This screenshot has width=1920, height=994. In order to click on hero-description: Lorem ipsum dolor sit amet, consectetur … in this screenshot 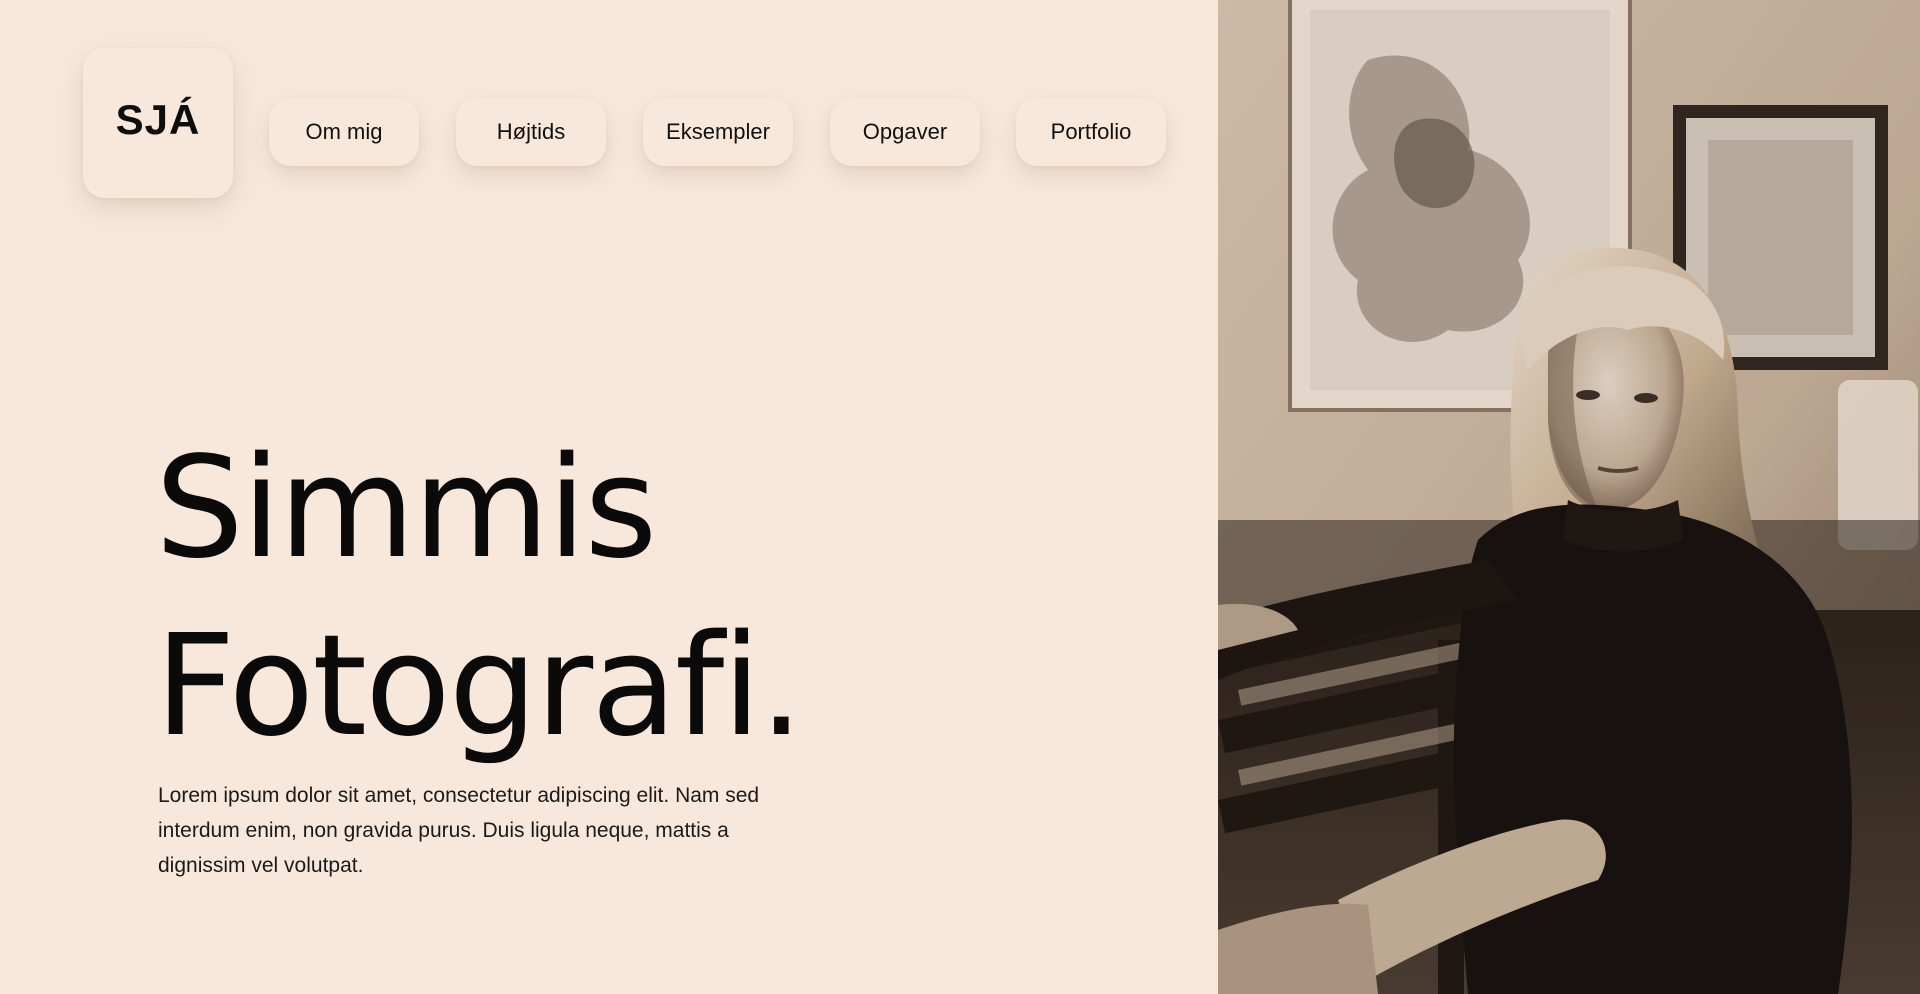, I will do `click(459, 830)`.